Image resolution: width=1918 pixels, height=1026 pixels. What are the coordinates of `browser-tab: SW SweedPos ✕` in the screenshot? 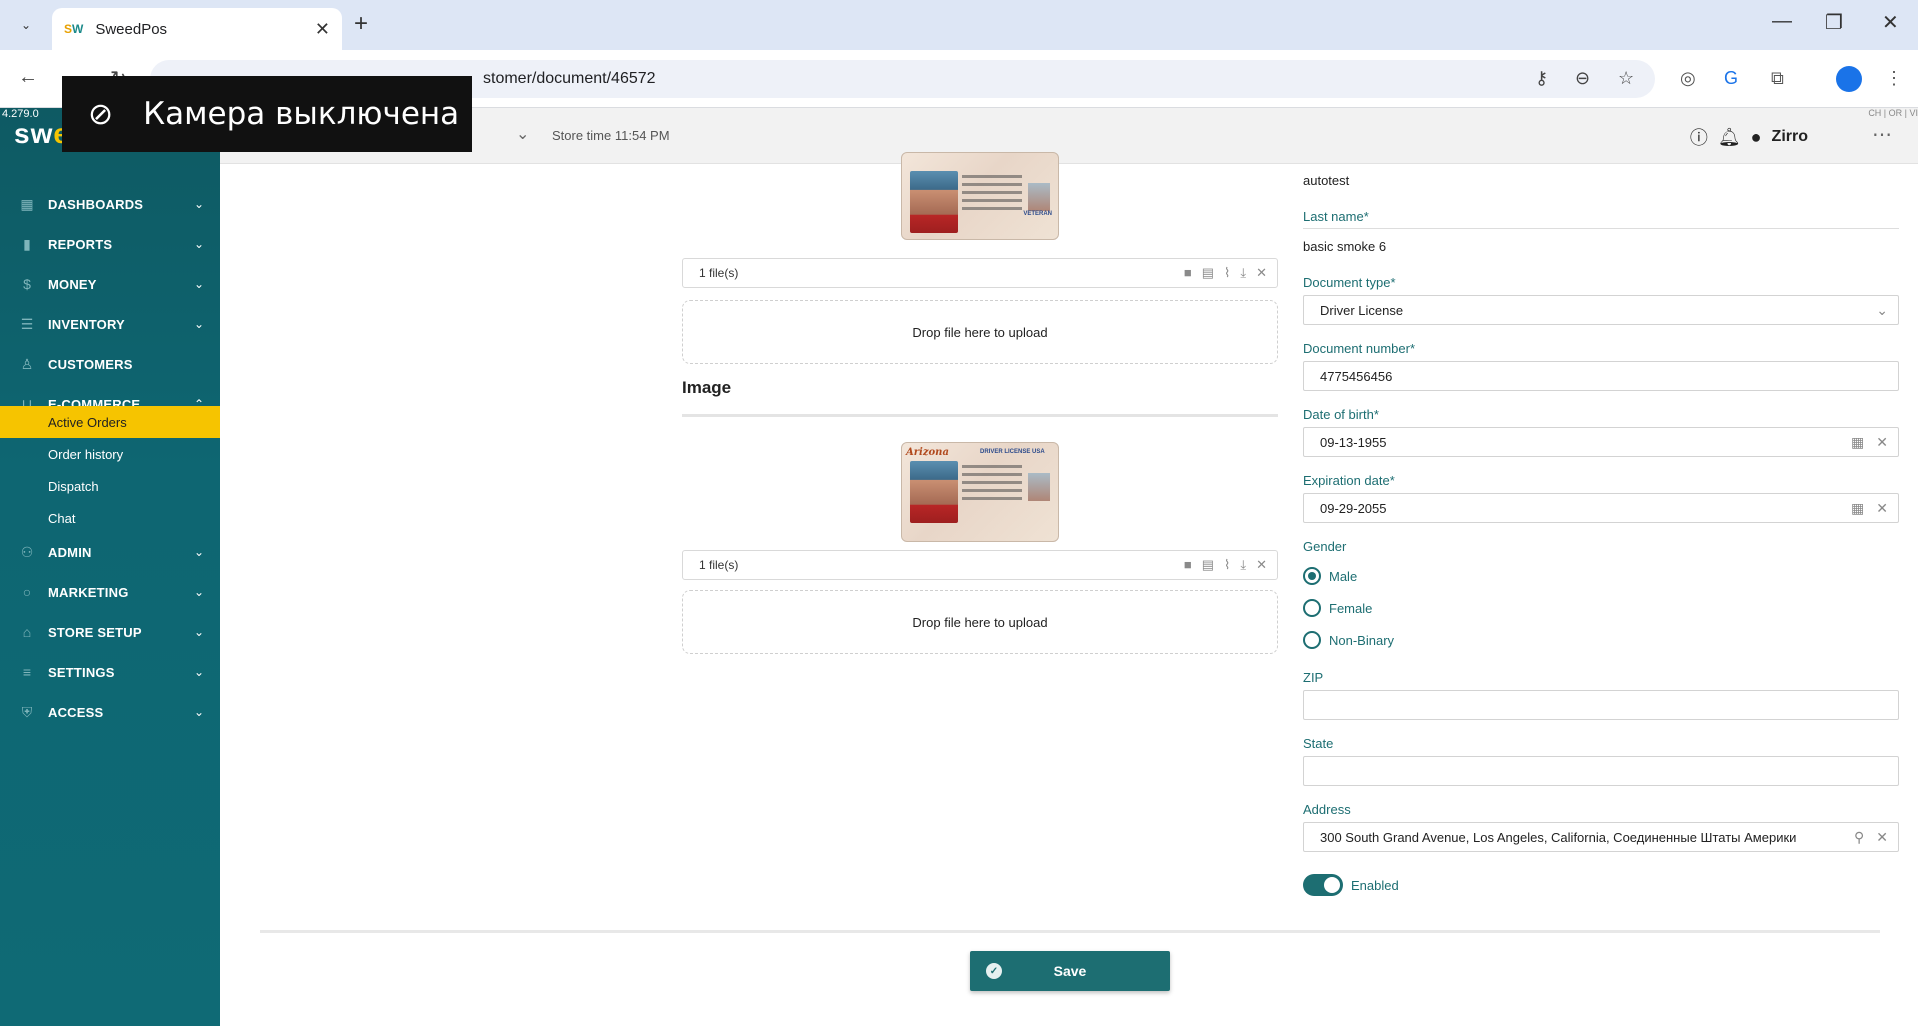 It's located at (197, 29).